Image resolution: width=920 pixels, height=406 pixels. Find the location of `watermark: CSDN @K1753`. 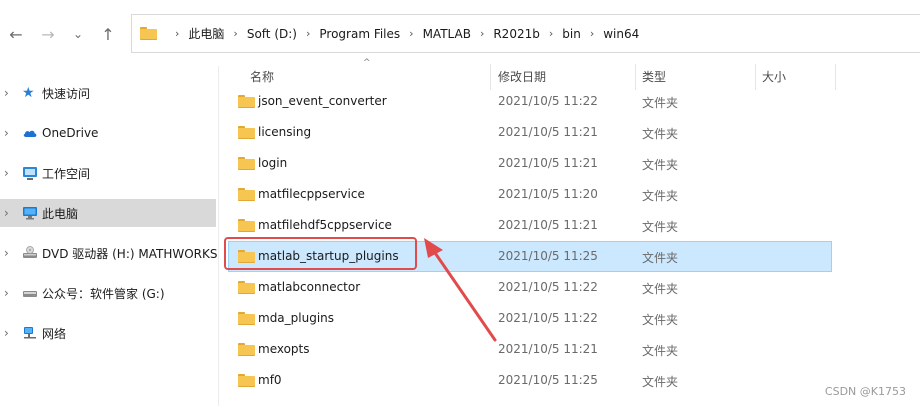

watermark: CSDN @K1753 is located at coordinates (865, 391).